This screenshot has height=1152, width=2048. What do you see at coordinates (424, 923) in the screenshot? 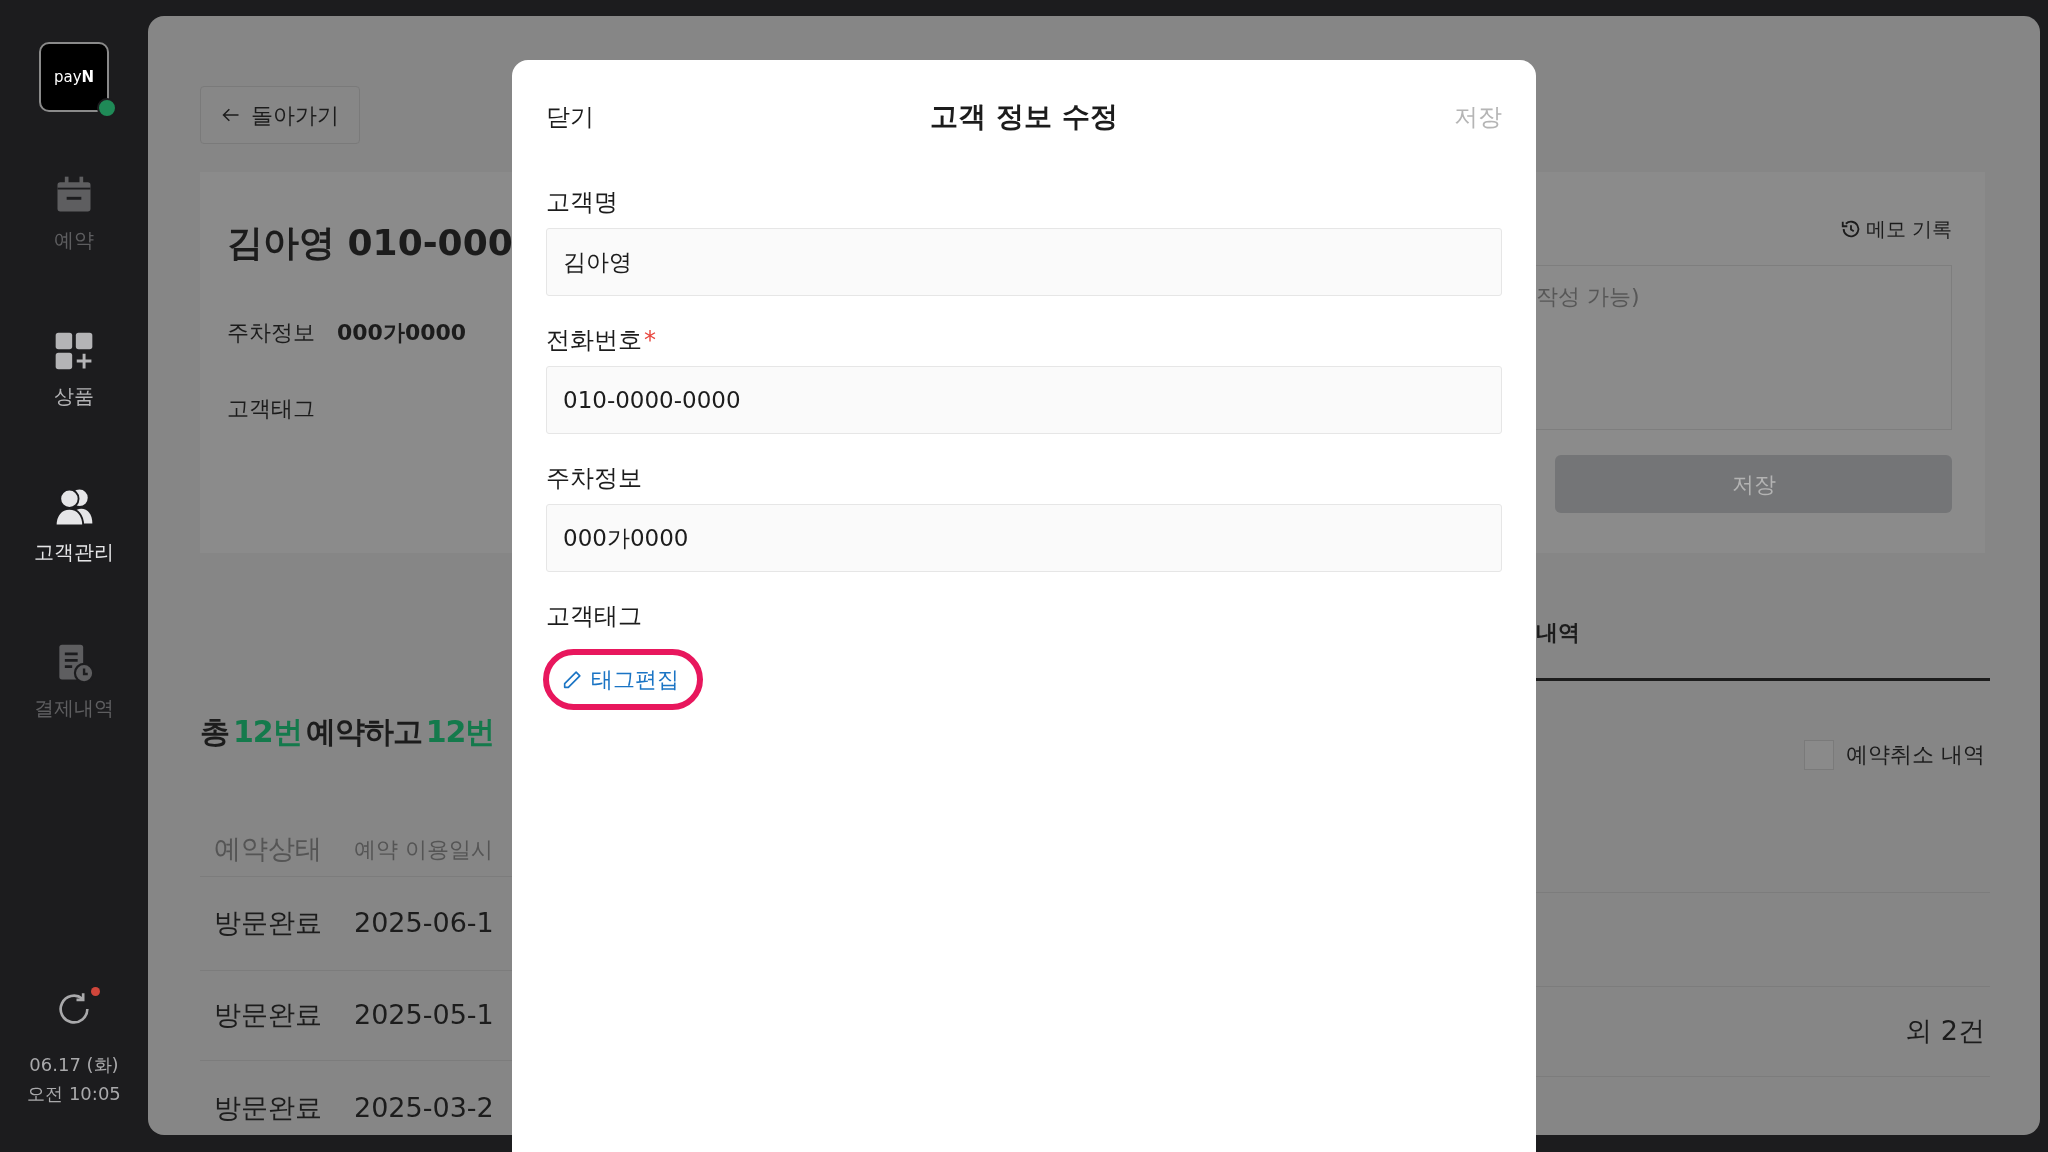
I see `table-cell-text: 2025-06-1` at bounding box center [424, 923].